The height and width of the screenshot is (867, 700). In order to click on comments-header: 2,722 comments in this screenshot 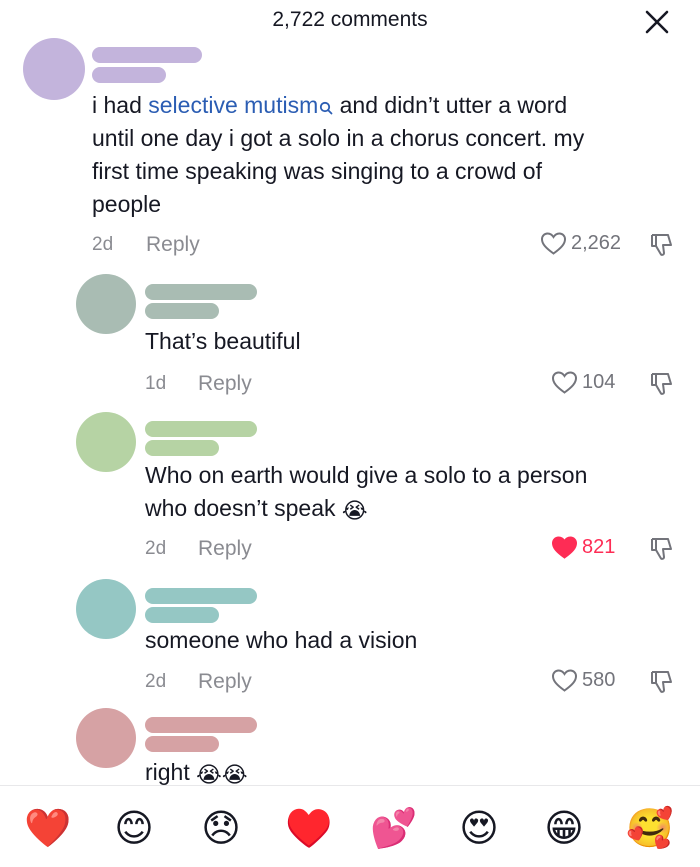, I will do `click(350, 22)`.